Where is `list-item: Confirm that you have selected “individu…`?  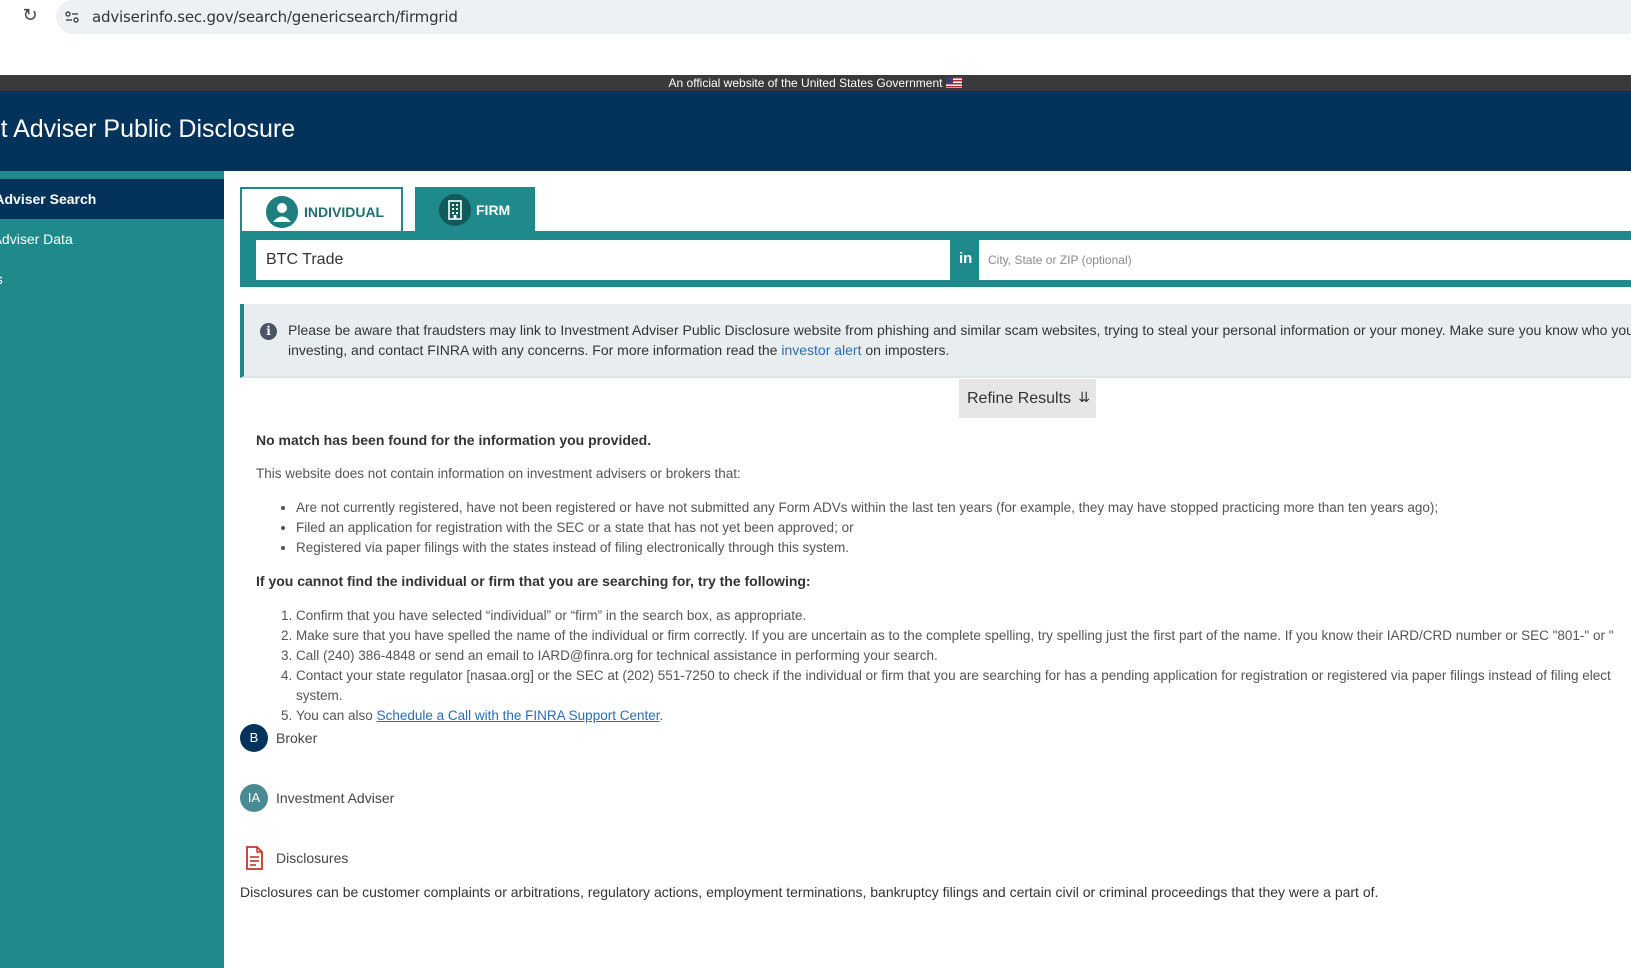 list-item: Confirm that you have selected “individu… is located at coordinates (955, 616).